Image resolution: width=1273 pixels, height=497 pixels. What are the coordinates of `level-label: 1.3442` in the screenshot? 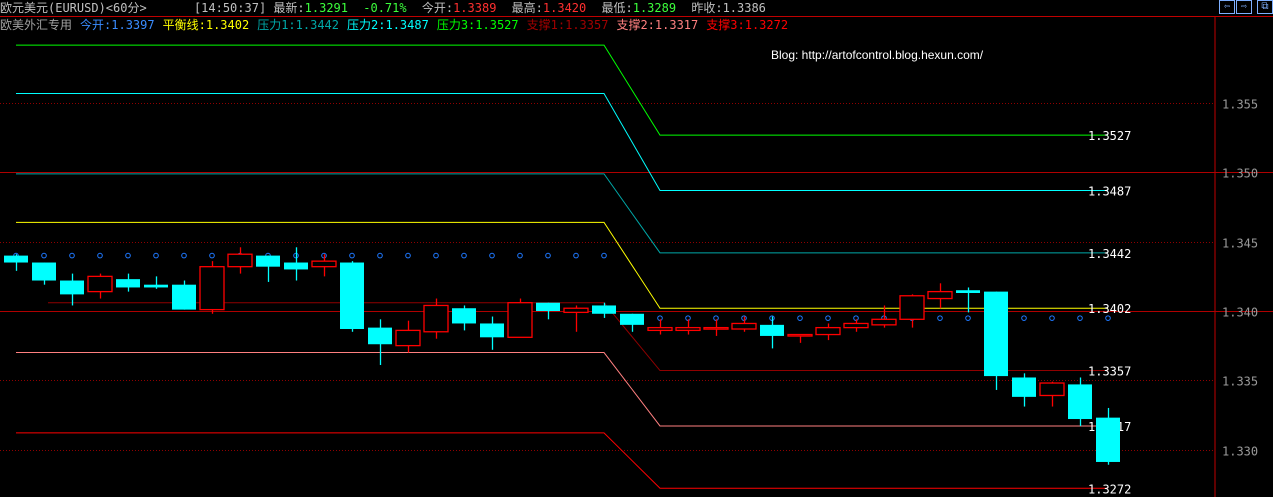 It's located at (1109, 254).